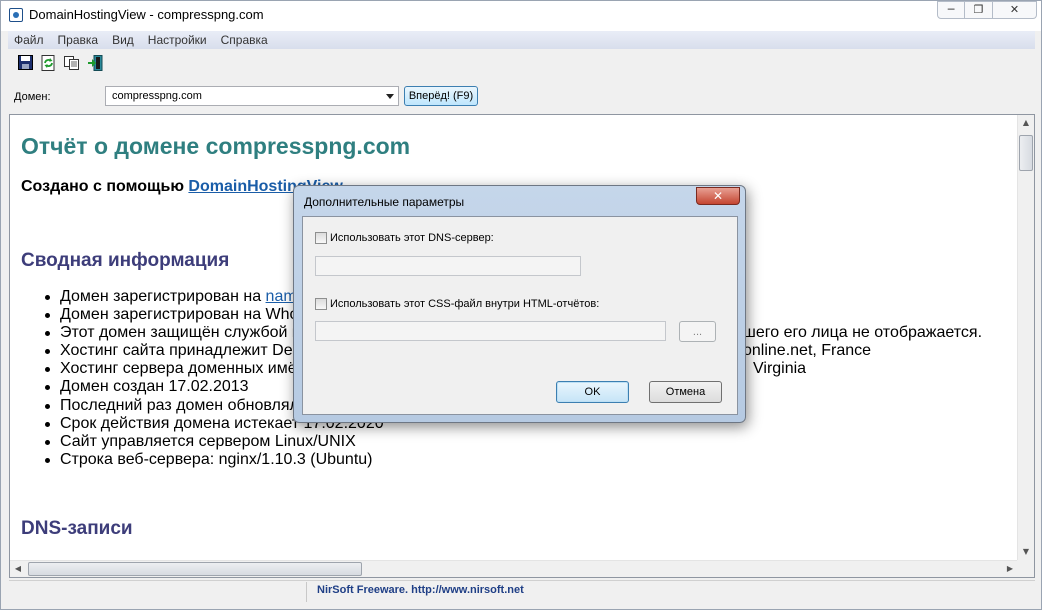 The height and width of the screenshot is (610, 1042). Describe the element at coordinates (321, 304) in the screenshot. I see `css-checkbox` at that location.